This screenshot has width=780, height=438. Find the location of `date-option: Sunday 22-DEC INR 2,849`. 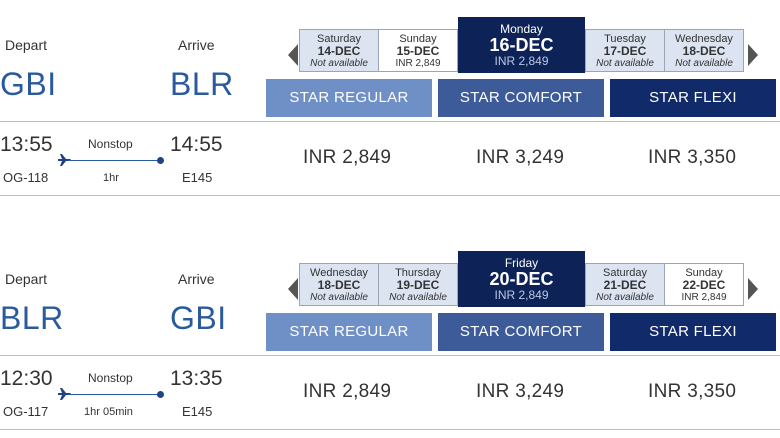

date-option: Sunday 22-DEC INR 2,849 is located at coordinates (704, 284).